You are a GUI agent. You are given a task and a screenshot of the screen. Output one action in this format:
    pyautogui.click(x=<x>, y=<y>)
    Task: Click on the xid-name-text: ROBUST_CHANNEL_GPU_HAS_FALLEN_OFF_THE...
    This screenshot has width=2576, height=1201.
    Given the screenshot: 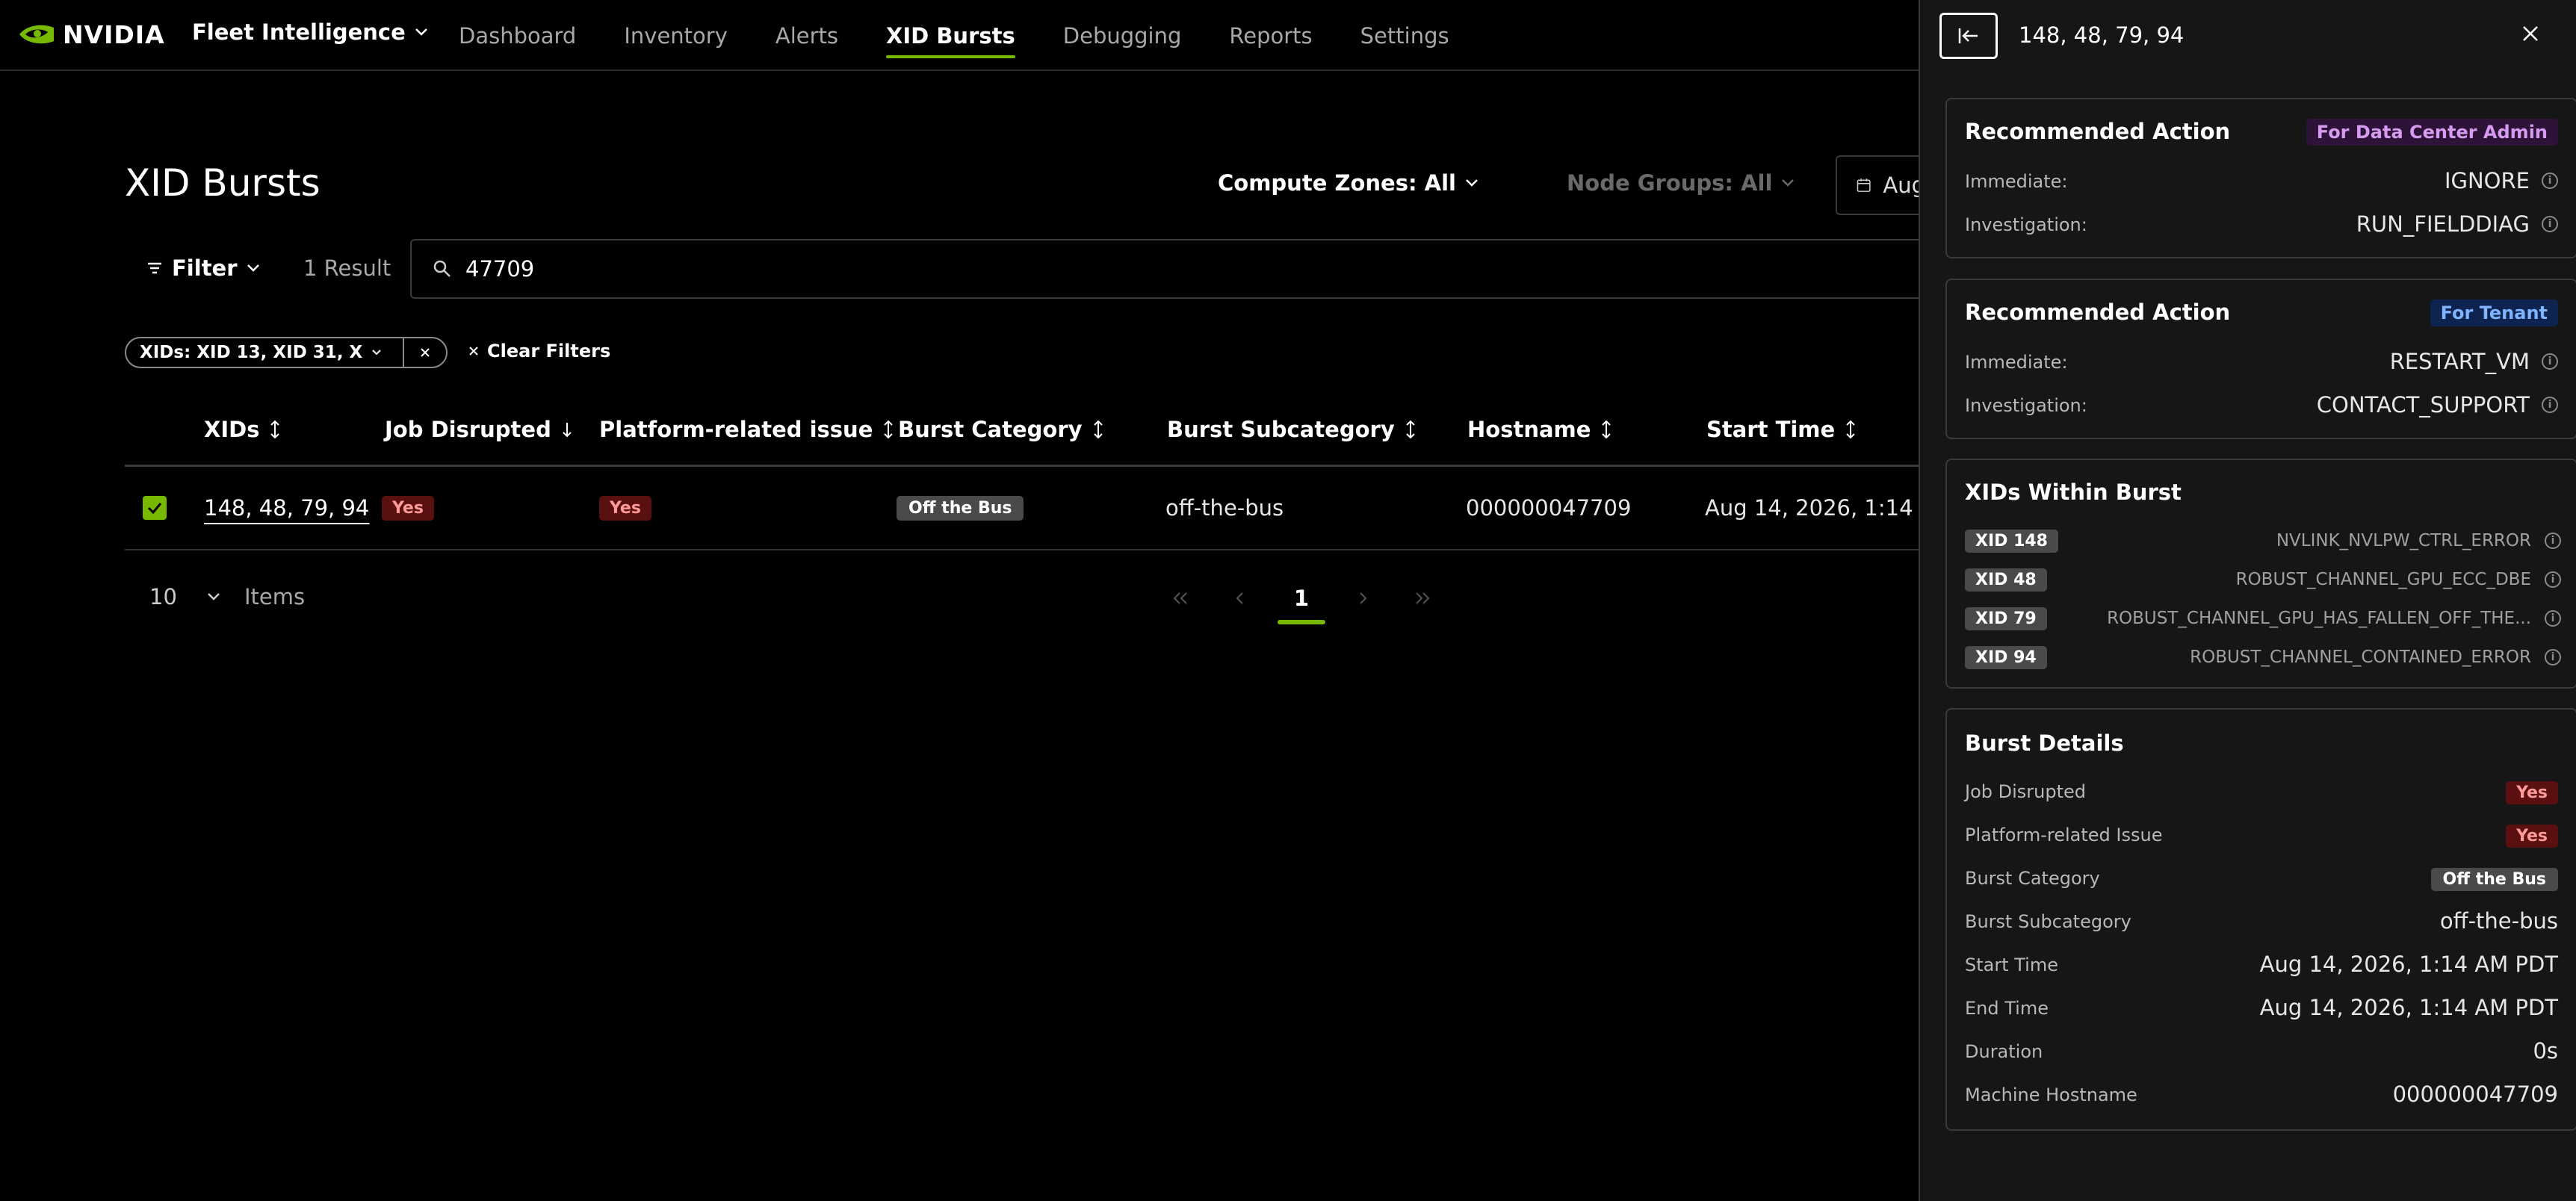 What is the action you would take?
    pyautogui.click(x=2319, y=618)
    